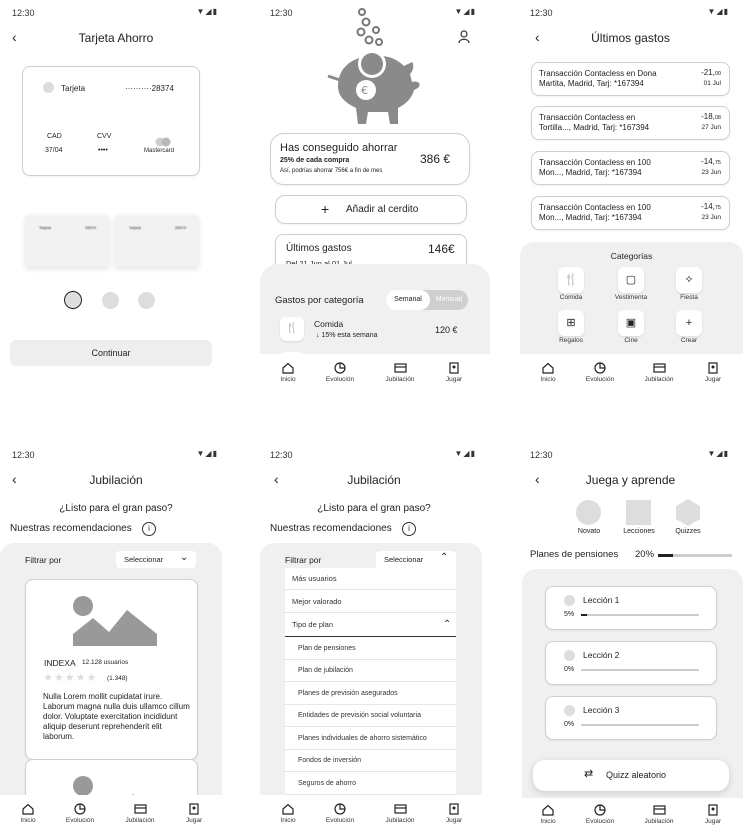 The image size is (743, 836). What do you see at coordinates (370, 625) in the screenshot?
I see `option-tipo-de-plan: Tipo de plan ⌃` at bounding box center [370, 625].